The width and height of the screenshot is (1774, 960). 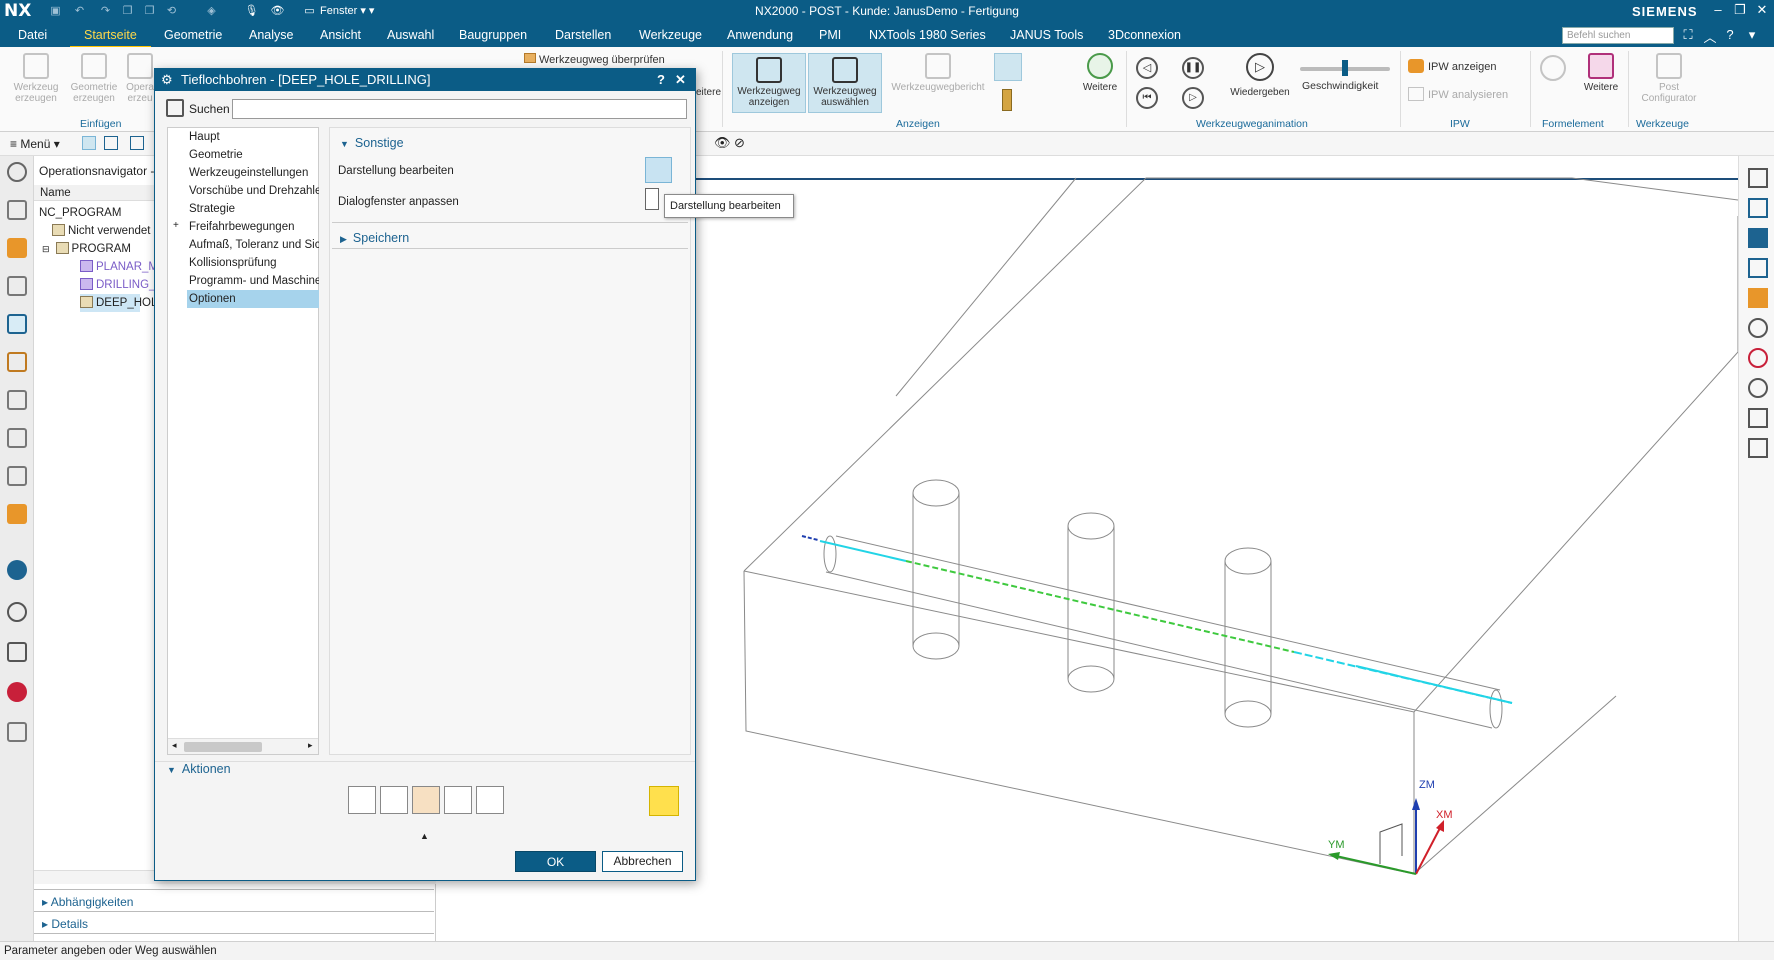 What do you see at coordinates (223, 747) in the screenshot?
I see `tree-scrollbar-thumb` at bounding box center [223, 747].